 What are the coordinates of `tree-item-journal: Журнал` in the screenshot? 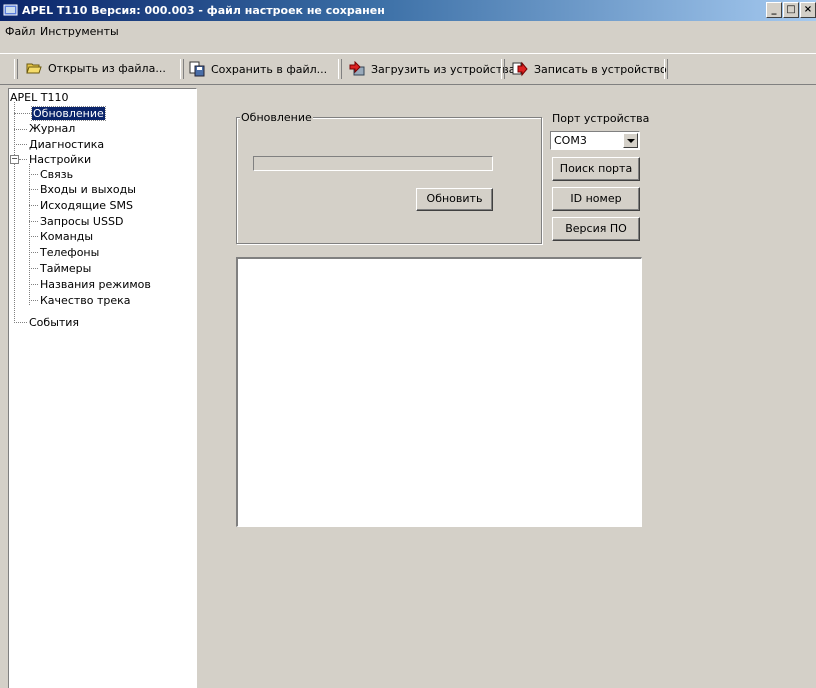 It's located at (52, 128).